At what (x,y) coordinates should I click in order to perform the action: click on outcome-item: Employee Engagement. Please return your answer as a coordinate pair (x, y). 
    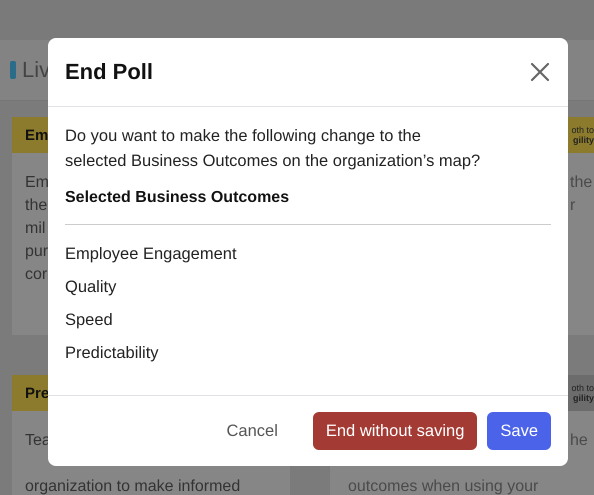
    Looking at the image, I should click on (151, 254).